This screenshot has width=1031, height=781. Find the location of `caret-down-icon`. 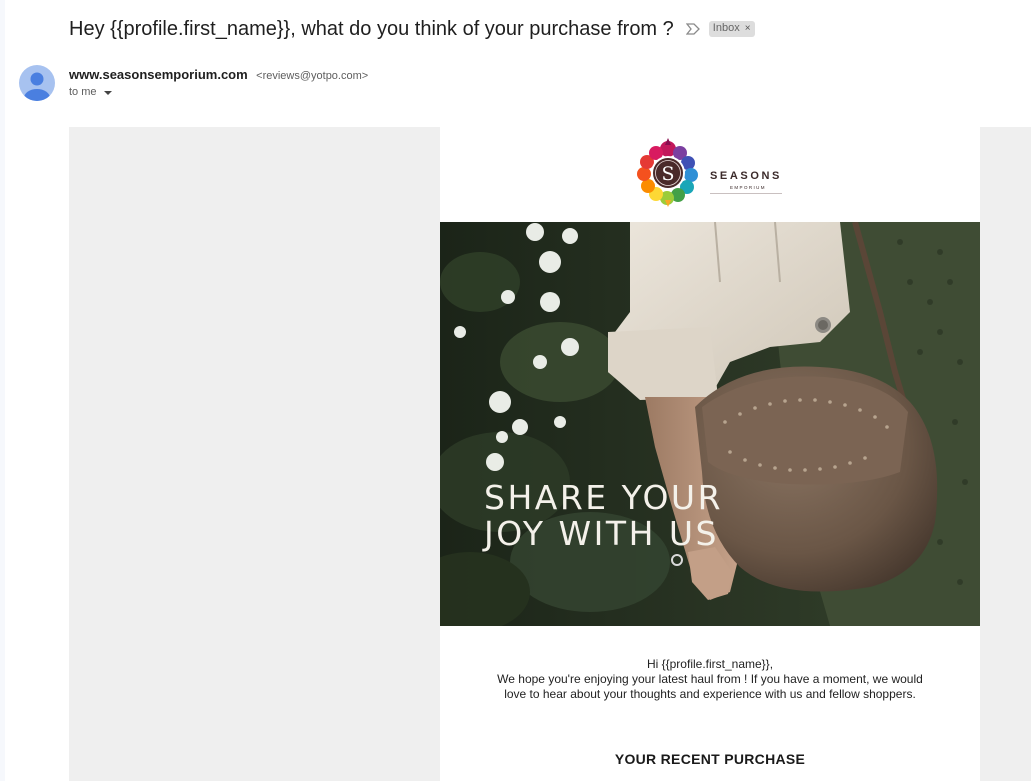

caret-down-icon is located at coordinates (107, 93).